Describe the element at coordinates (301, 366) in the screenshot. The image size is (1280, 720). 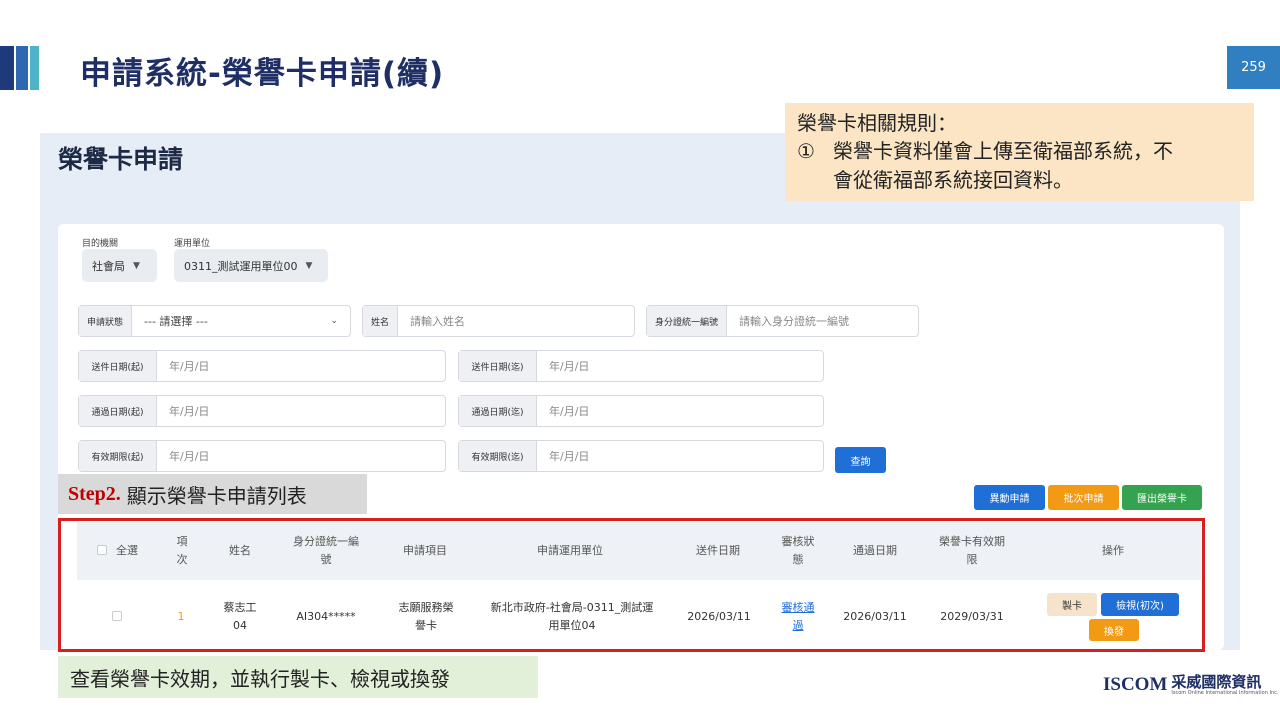
I see `send-date-start-input: 年/月/日` at that location.